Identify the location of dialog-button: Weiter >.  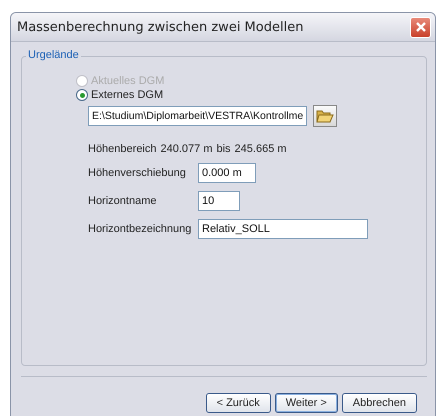
(306, 403).